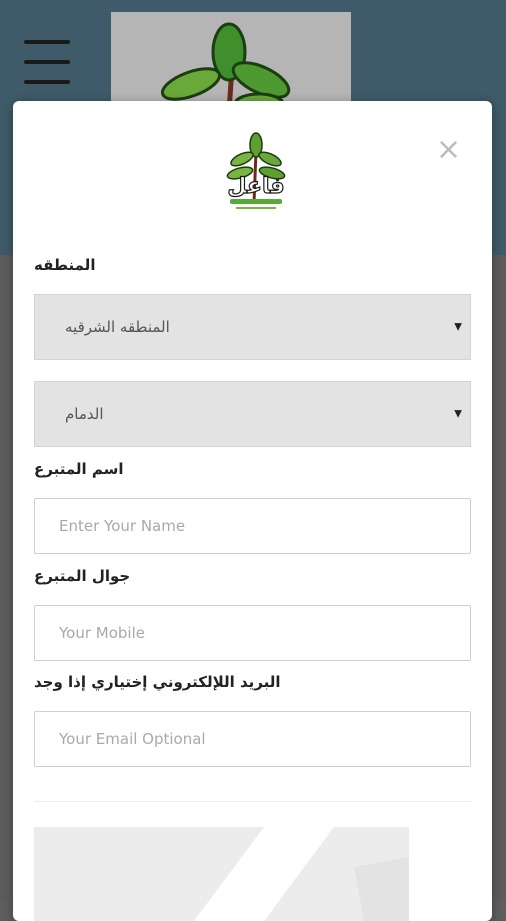 This screenshot has width=506, height=921. Describe the element at coordinates (221, 874) in the screenshot. I see `map-preview` at that location.